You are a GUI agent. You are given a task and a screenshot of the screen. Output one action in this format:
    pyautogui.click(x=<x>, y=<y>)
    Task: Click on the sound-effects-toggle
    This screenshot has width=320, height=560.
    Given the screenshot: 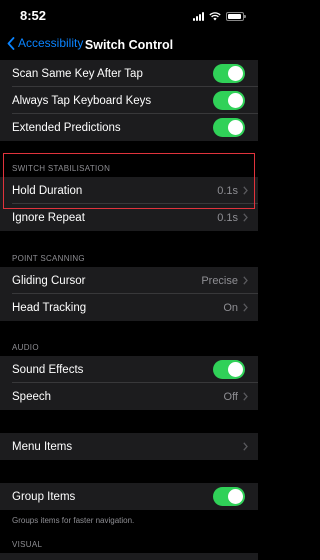 What is the action you would take?
    pyautogui.click(x=229, y=369)
    